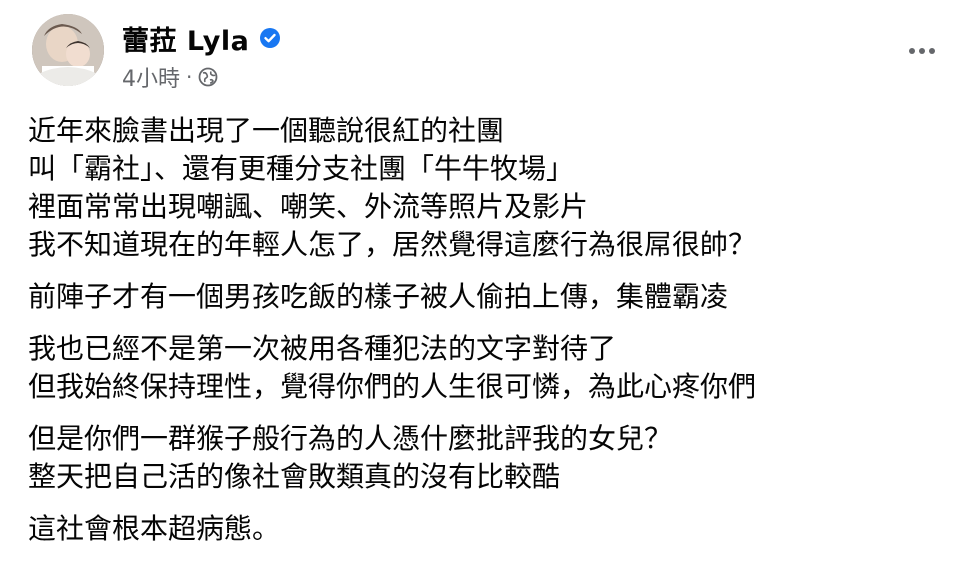  Describe the element at coordinates (151, 77) in the screenshot. I see `post-time: 4小時` at that location.